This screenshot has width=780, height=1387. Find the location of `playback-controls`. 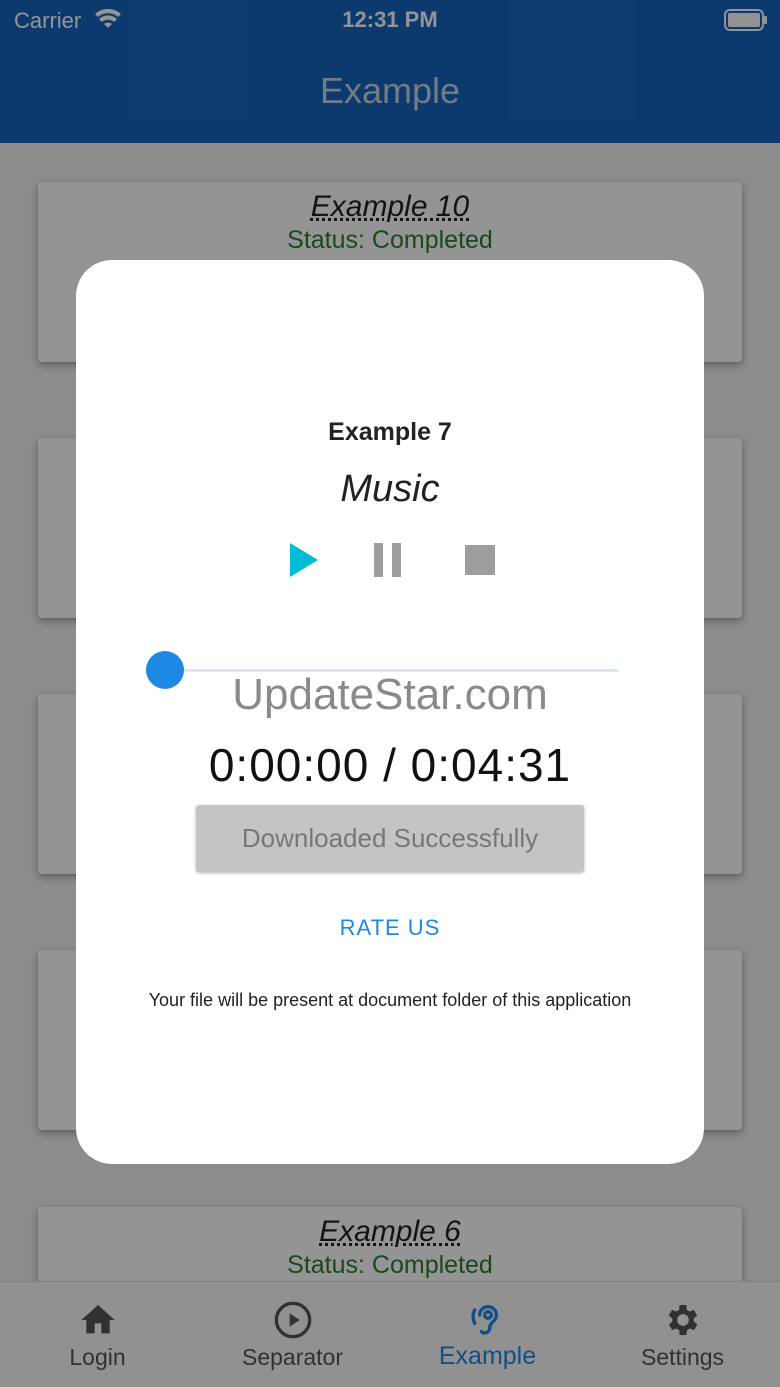

playback-controls is located at coordinates (390, 560).